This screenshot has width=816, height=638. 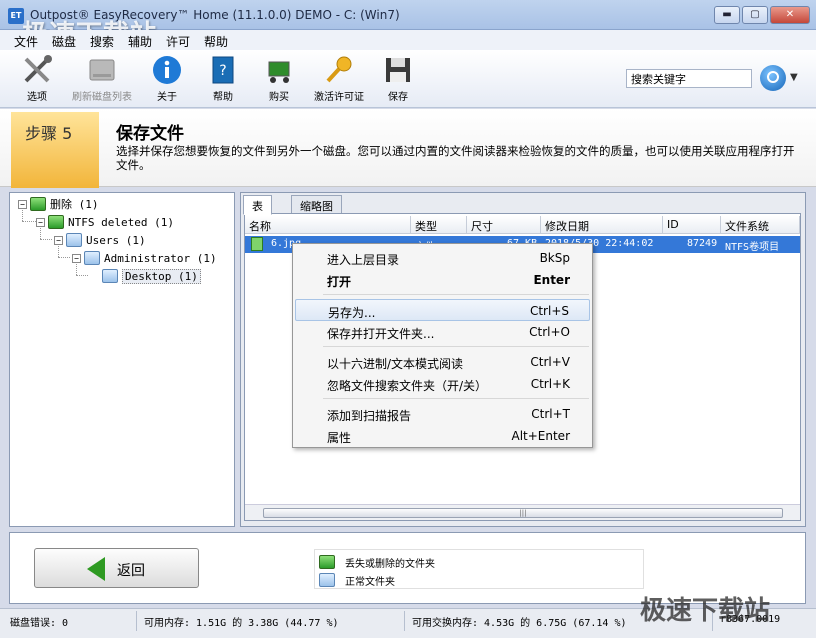 I want to click on close-button: ✕, so click(x=790, y=15).